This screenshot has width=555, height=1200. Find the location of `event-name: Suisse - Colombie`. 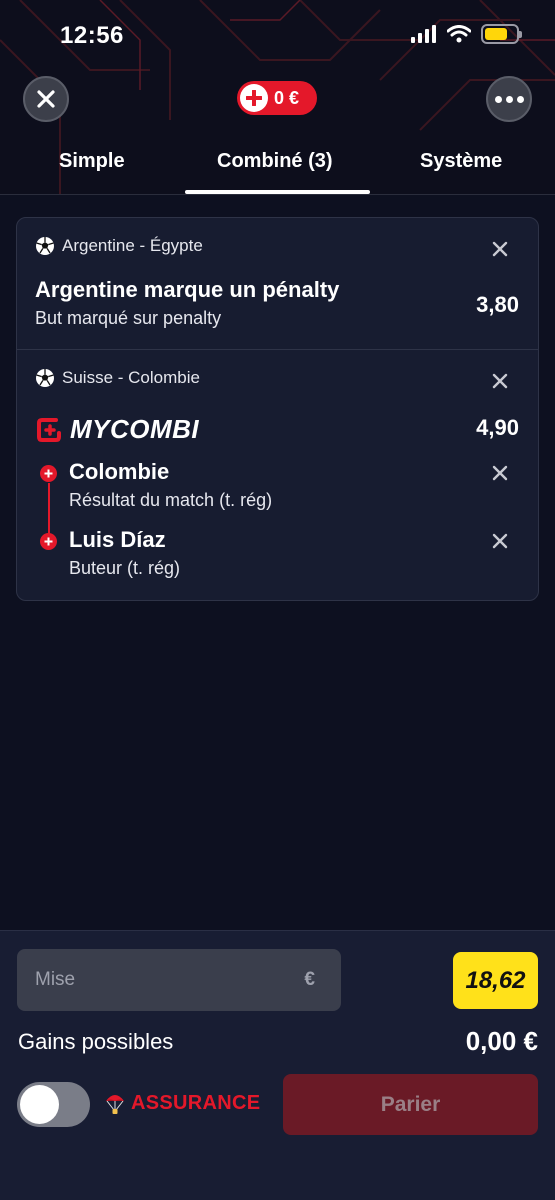

event-name: Suisse - Colombie is located at coordinates (131, 377).